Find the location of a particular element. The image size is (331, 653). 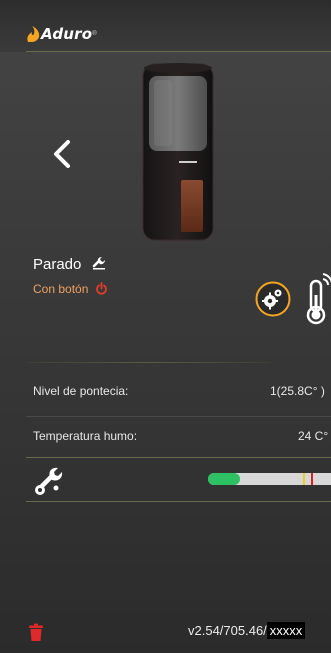

top-bar: Aduro ® is located at coordinates (165, 26).